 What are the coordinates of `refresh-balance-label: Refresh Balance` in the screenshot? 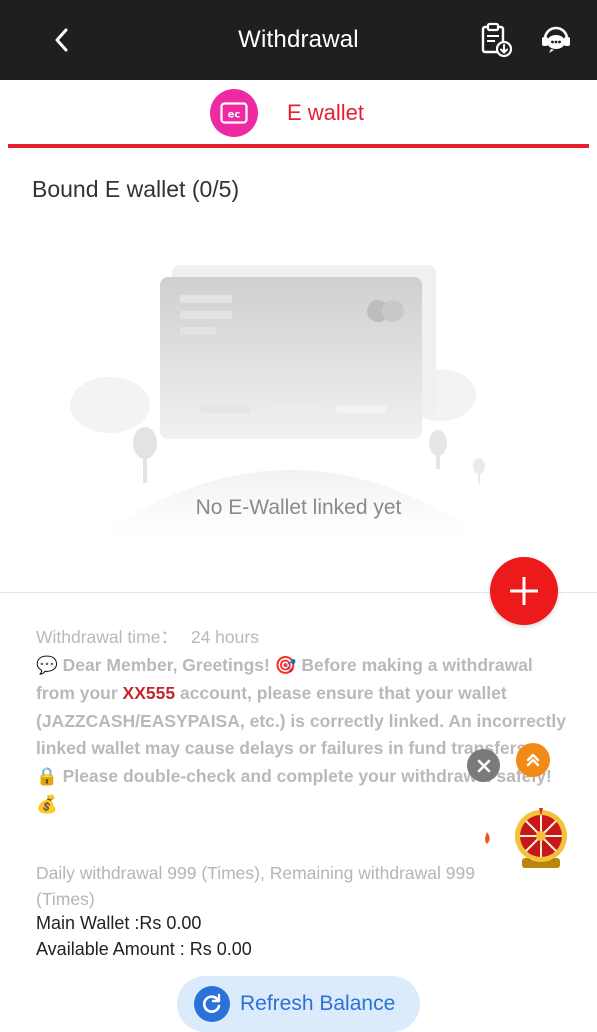 It's located at (318, 1003).